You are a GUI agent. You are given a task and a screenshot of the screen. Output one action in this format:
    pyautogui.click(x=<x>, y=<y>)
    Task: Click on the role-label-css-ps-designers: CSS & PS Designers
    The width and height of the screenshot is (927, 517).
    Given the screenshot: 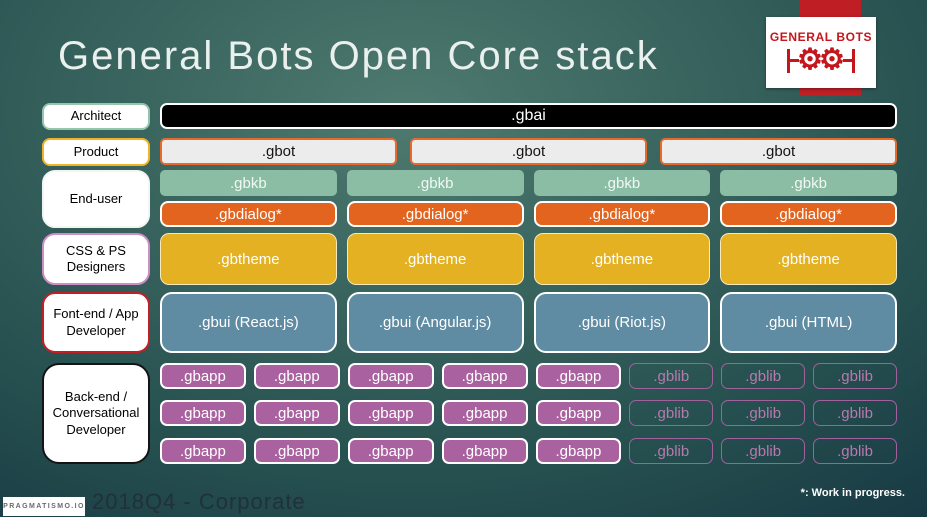 What is the action you would take?
    pyautogui.click(x=96, y=259)
    